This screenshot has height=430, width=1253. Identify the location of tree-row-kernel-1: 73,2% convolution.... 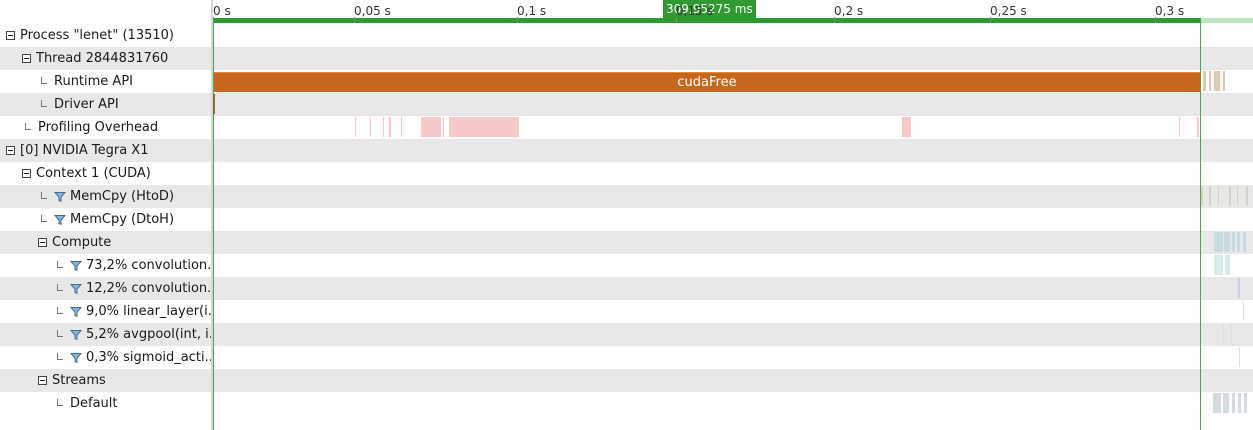
(110, 265).